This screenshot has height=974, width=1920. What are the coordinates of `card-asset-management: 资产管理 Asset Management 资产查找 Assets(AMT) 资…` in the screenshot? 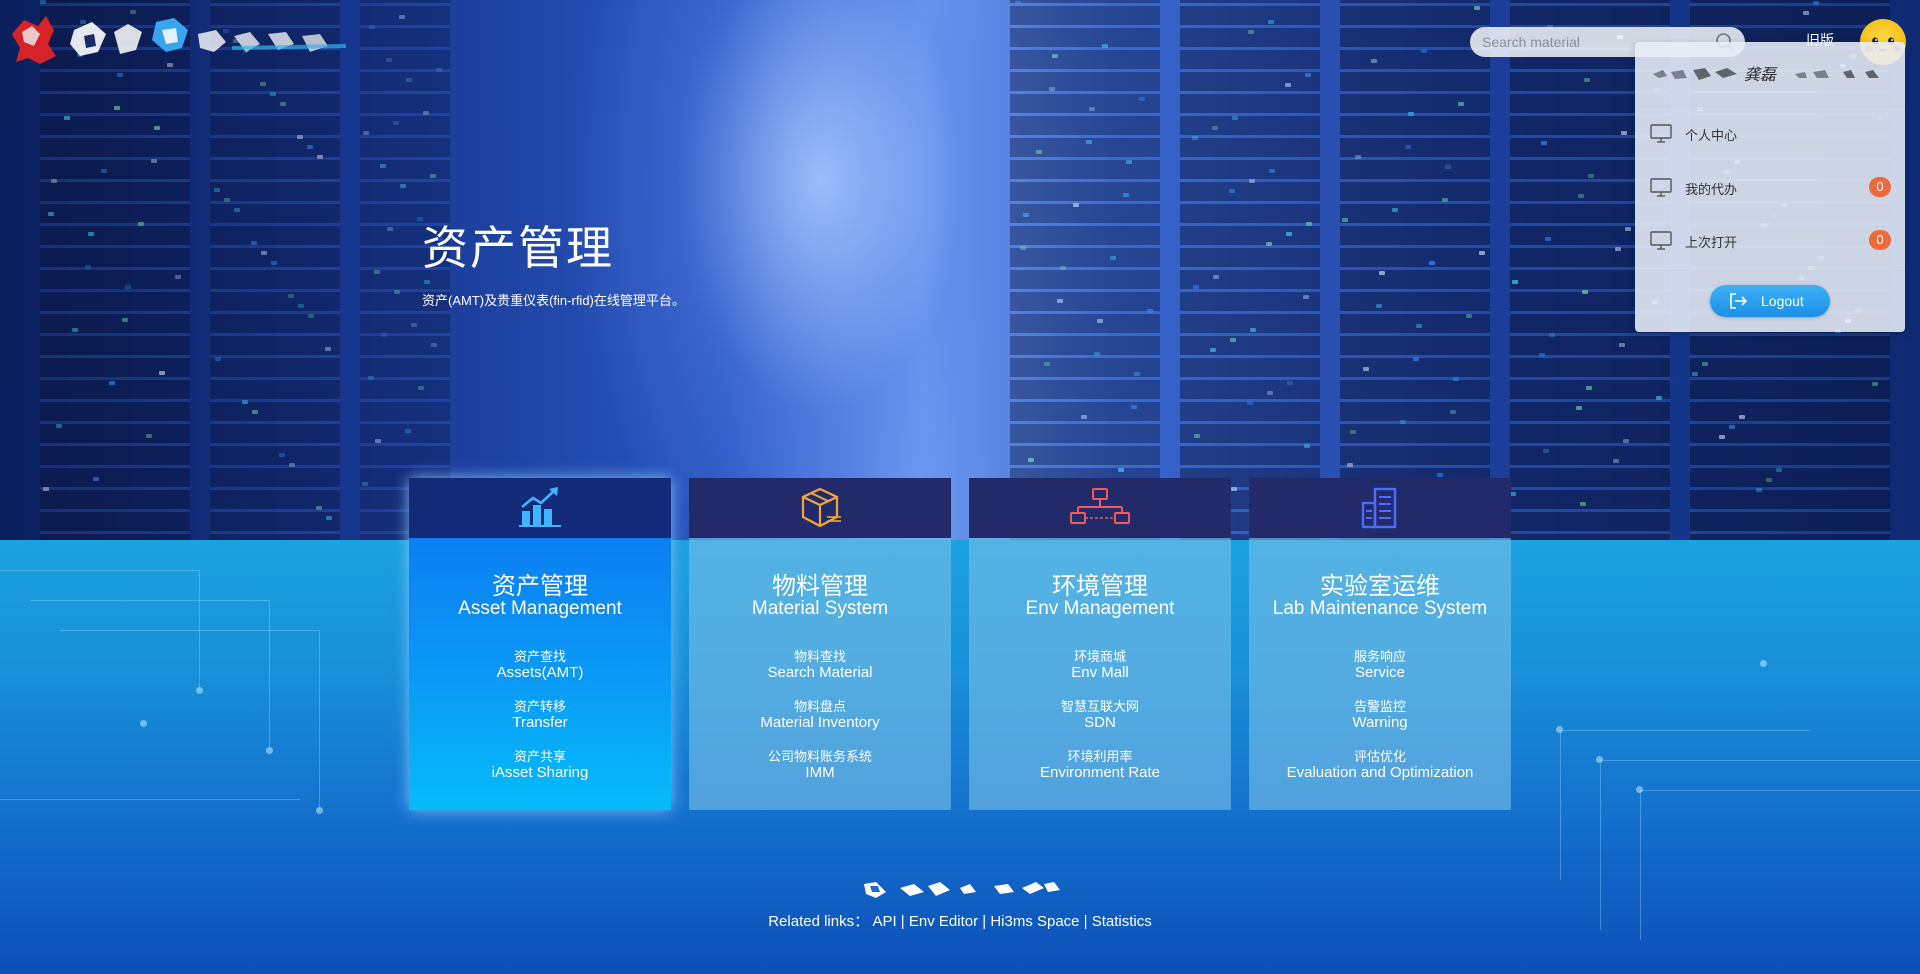 It's located at (540, 644).